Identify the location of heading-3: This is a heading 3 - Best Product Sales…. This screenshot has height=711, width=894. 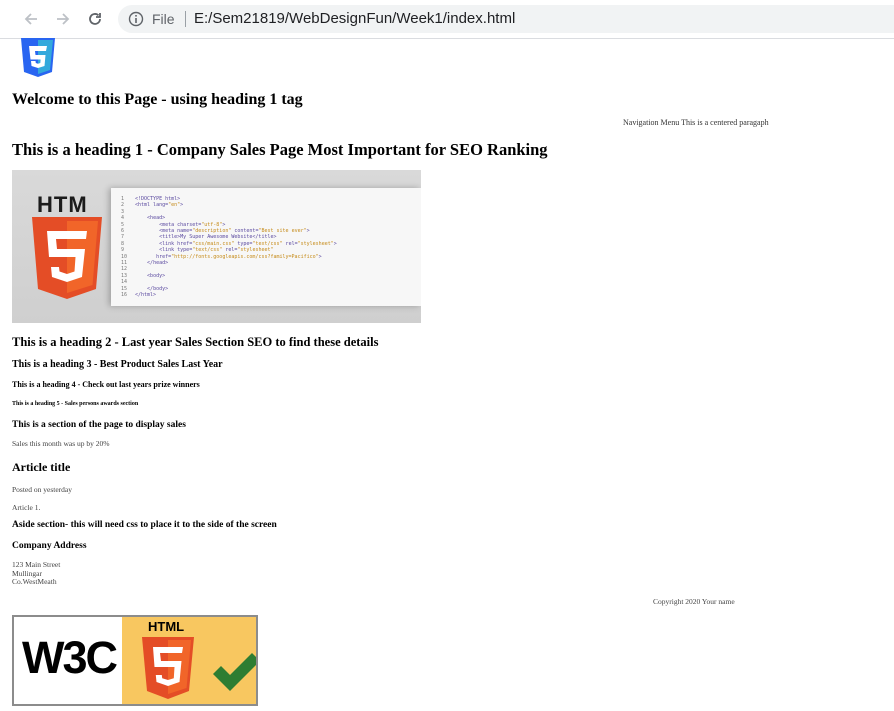
(117, 364).